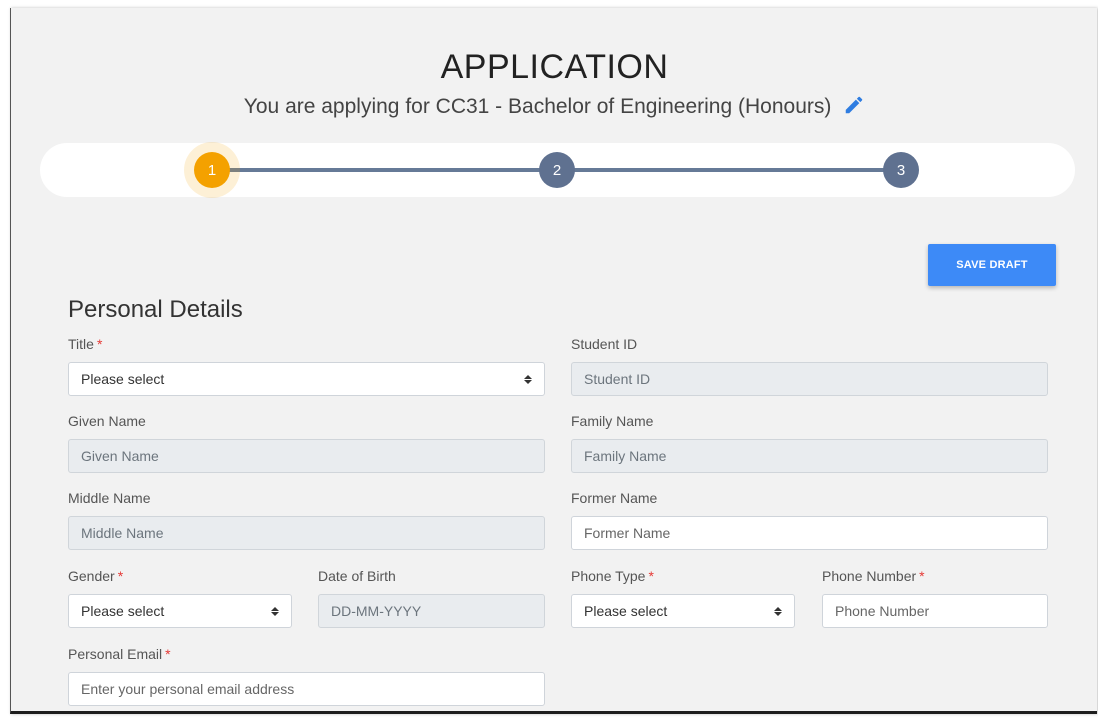 Image resolution: width=1098 pixels, height=718 pixels. Describe the element at coordinates (357, 576) in the screenshot. I see `dob-label: Date of Birth` at that location.